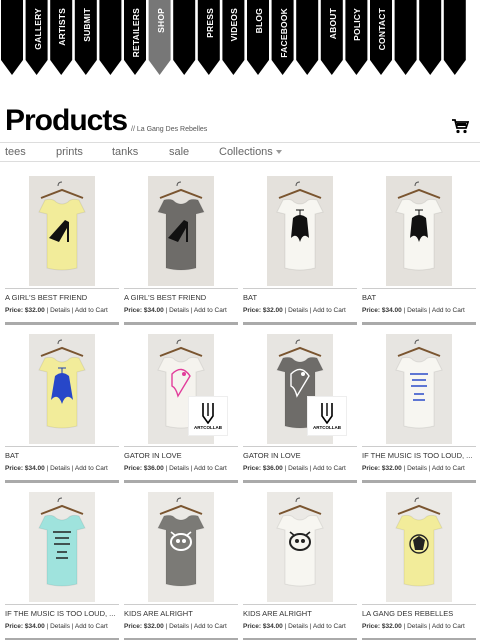 Image resolution: width=480 pixels, height=640 pixels. What do you see at coordinates (234, 25) in the screenshot?
I see `nav-item-label: VIDEOS` at bounding box center [234, 25].